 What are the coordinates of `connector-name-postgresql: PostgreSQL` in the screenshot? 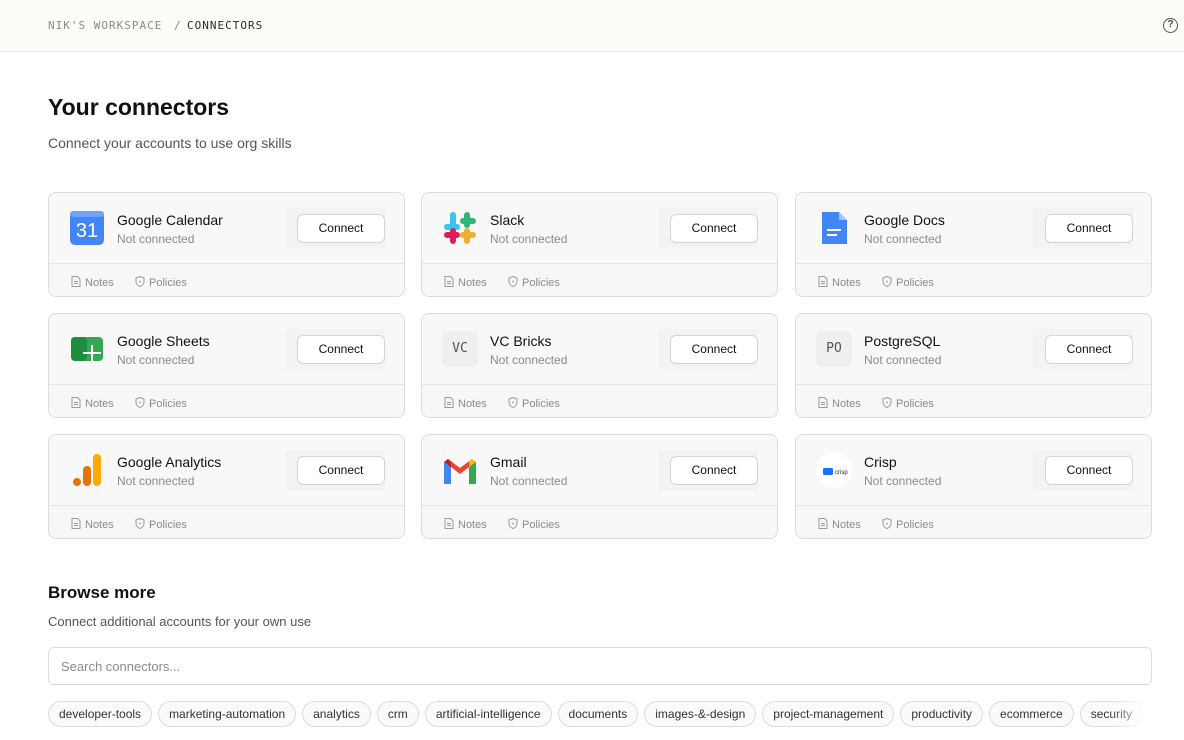 It's located at (902, 341).